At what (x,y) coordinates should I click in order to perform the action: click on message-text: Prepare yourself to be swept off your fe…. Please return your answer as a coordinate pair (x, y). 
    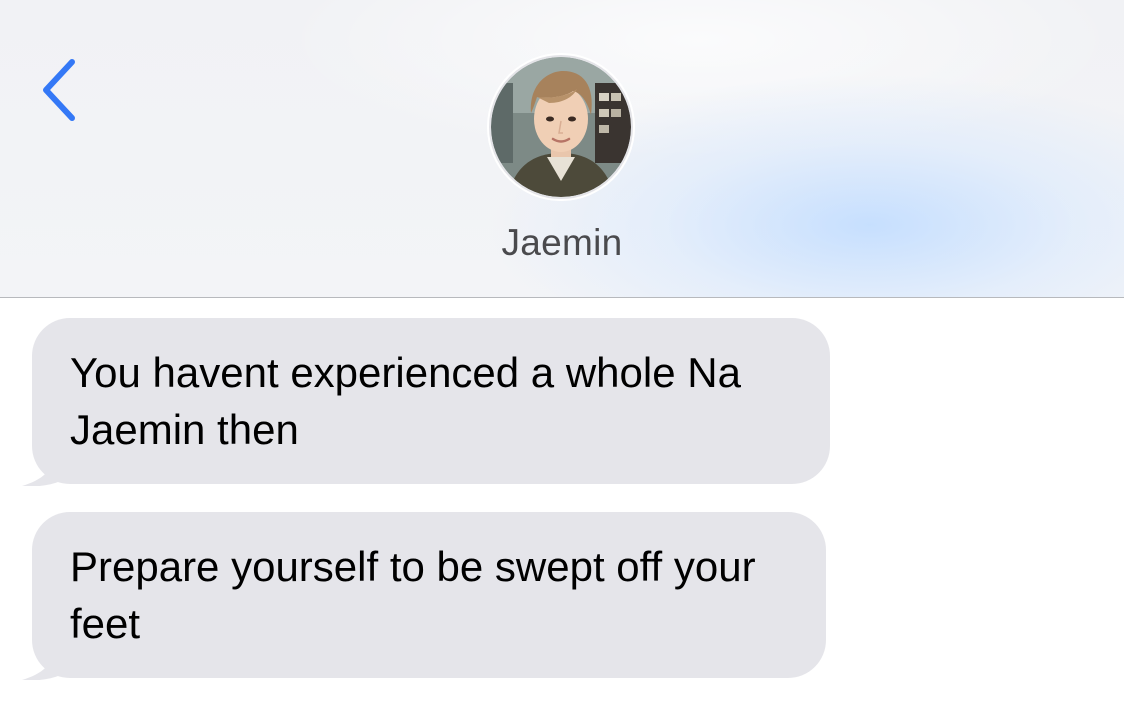
    Looking at the image, I should click on (413, 595).